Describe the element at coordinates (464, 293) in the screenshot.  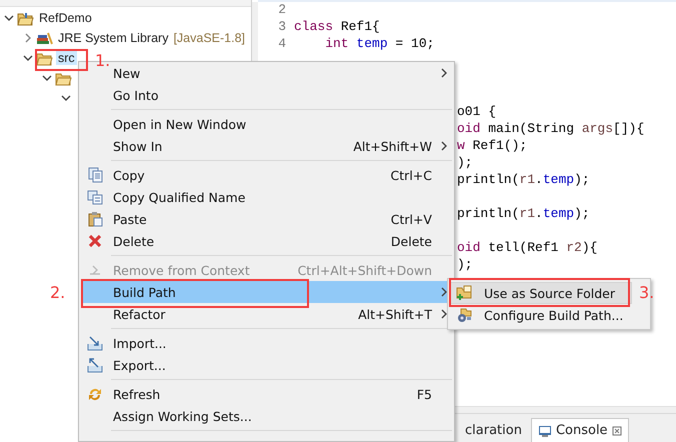
I see `folder-plus-icon` at that location.